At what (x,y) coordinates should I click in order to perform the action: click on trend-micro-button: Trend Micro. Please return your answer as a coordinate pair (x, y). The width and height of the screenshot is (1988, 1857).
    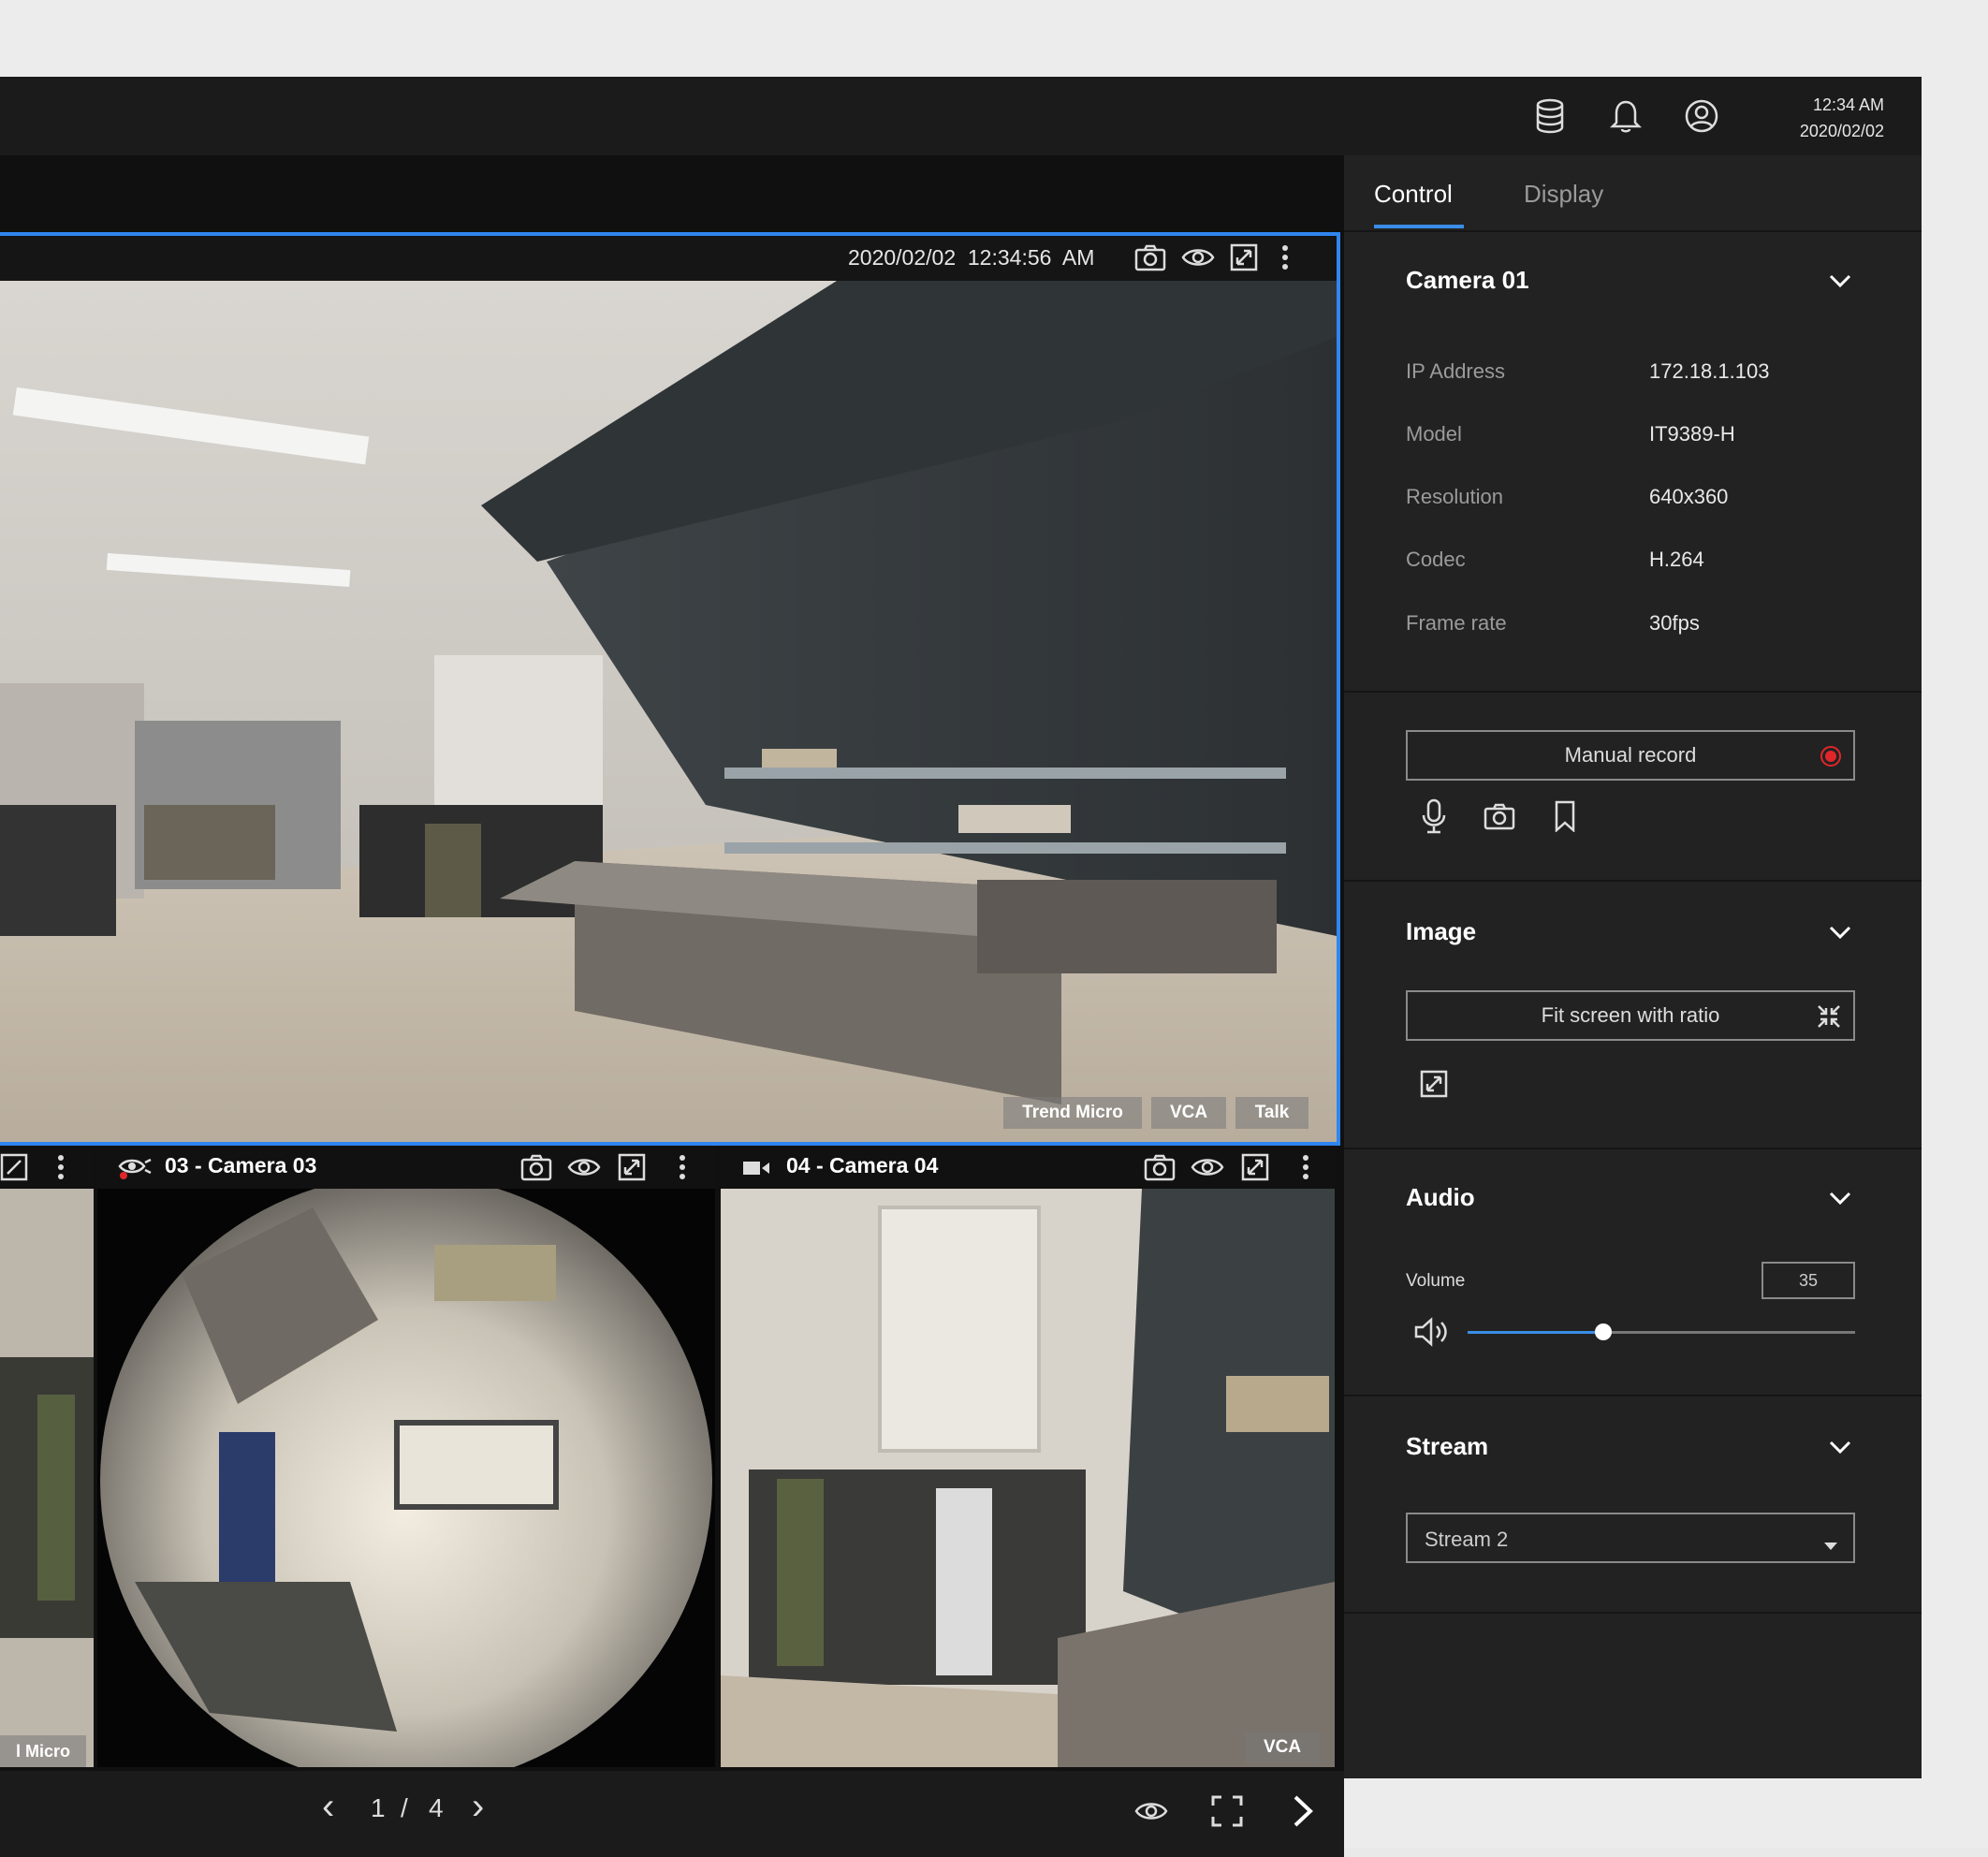
    Looking at the image, I should click on (1072, 1113).